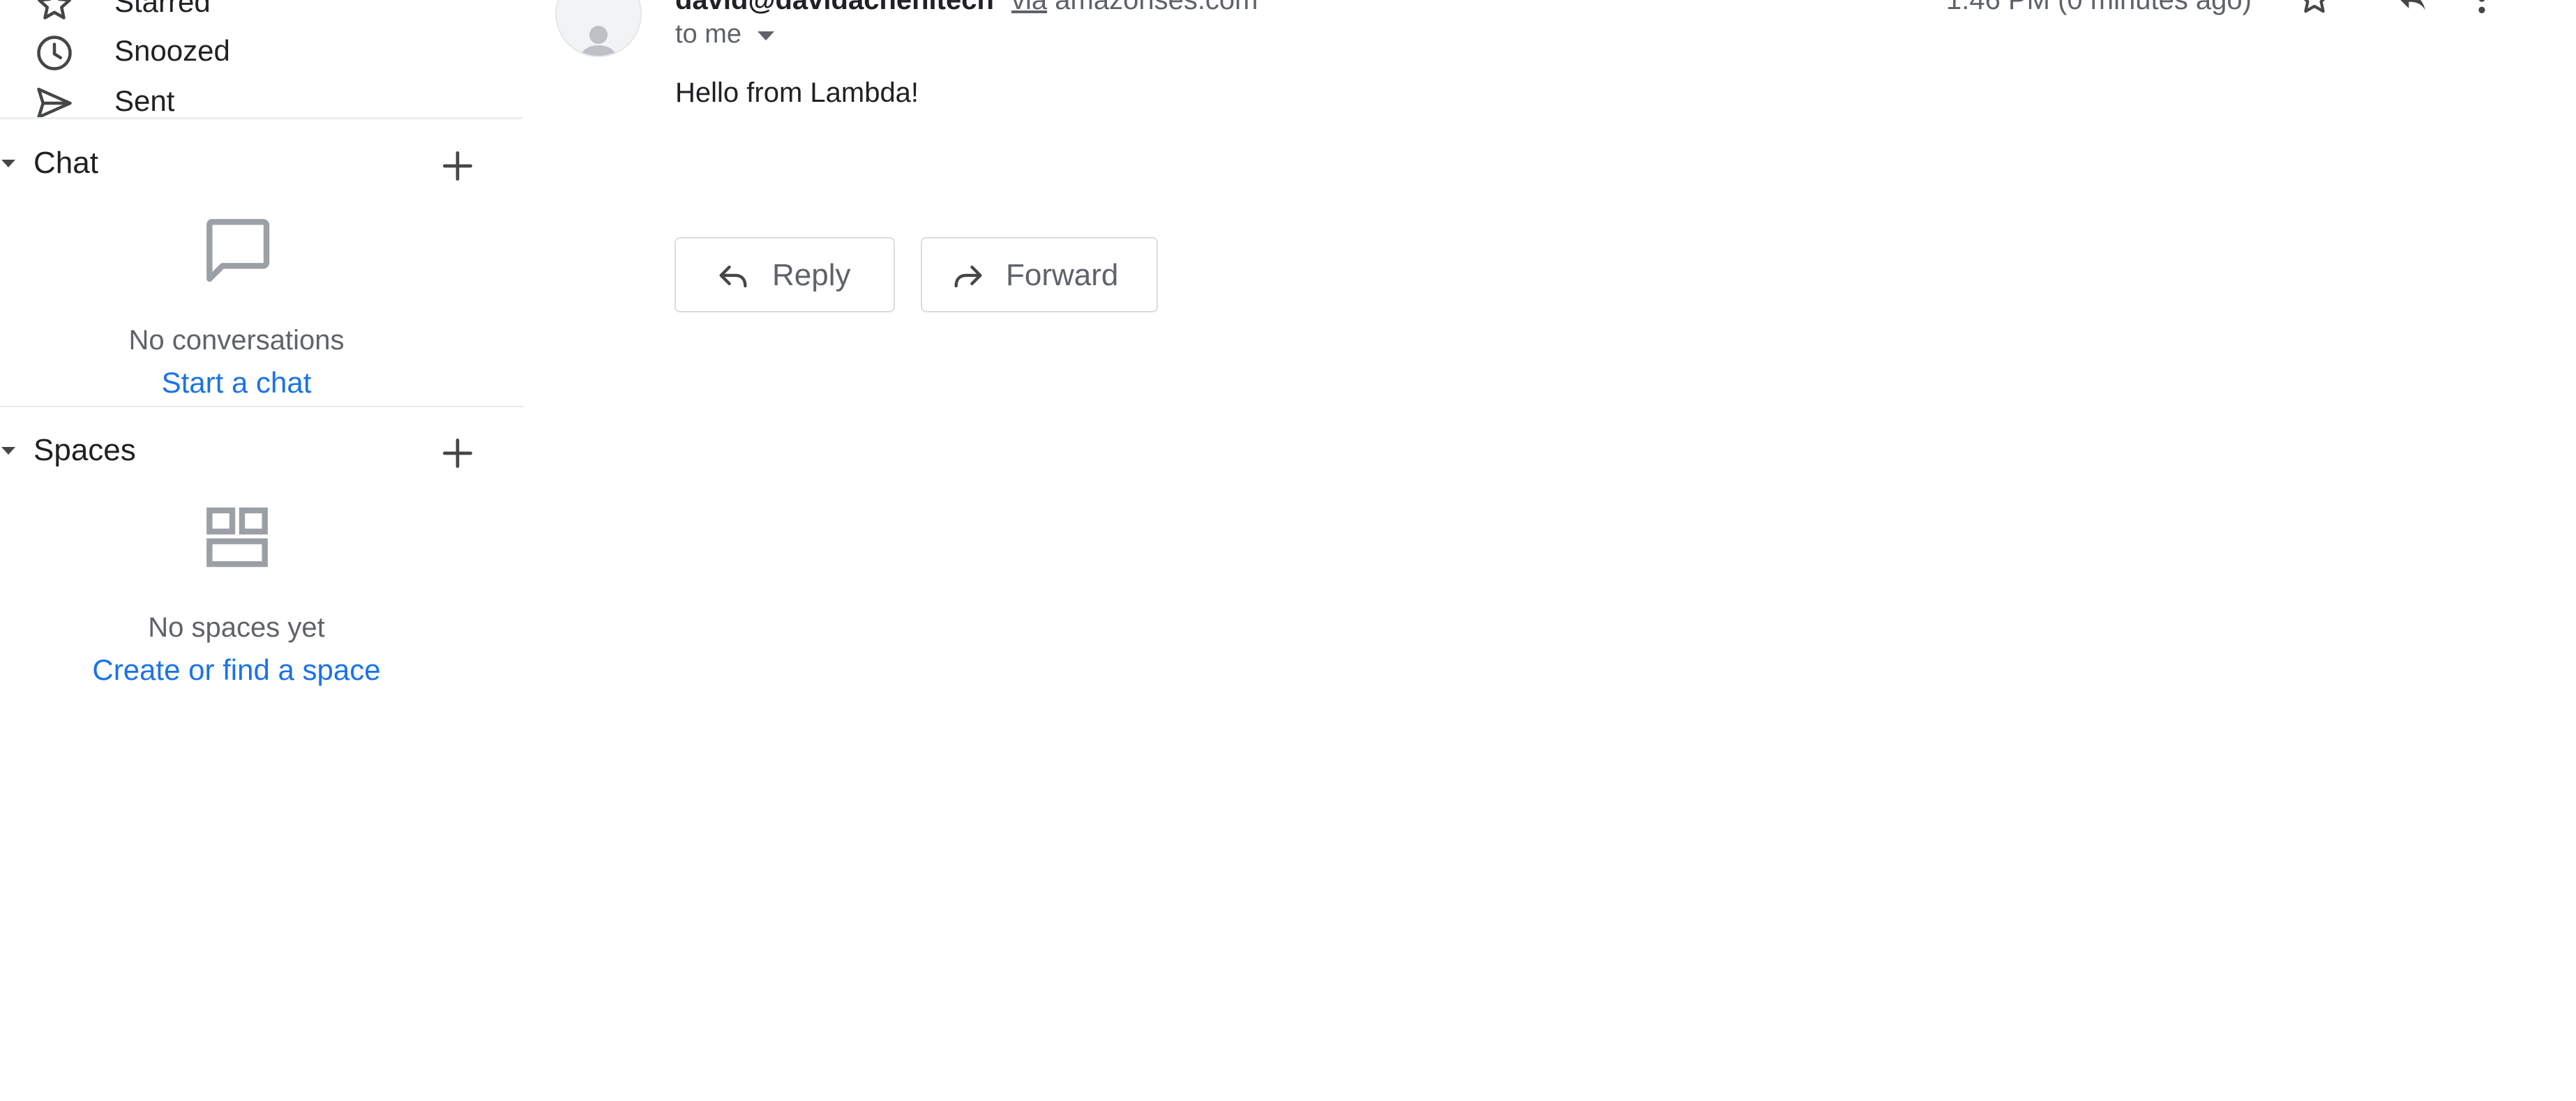  Describe the element at coordinates (766, 36) in the screenshot. I see `recipients-dropdown-icon` at that location.